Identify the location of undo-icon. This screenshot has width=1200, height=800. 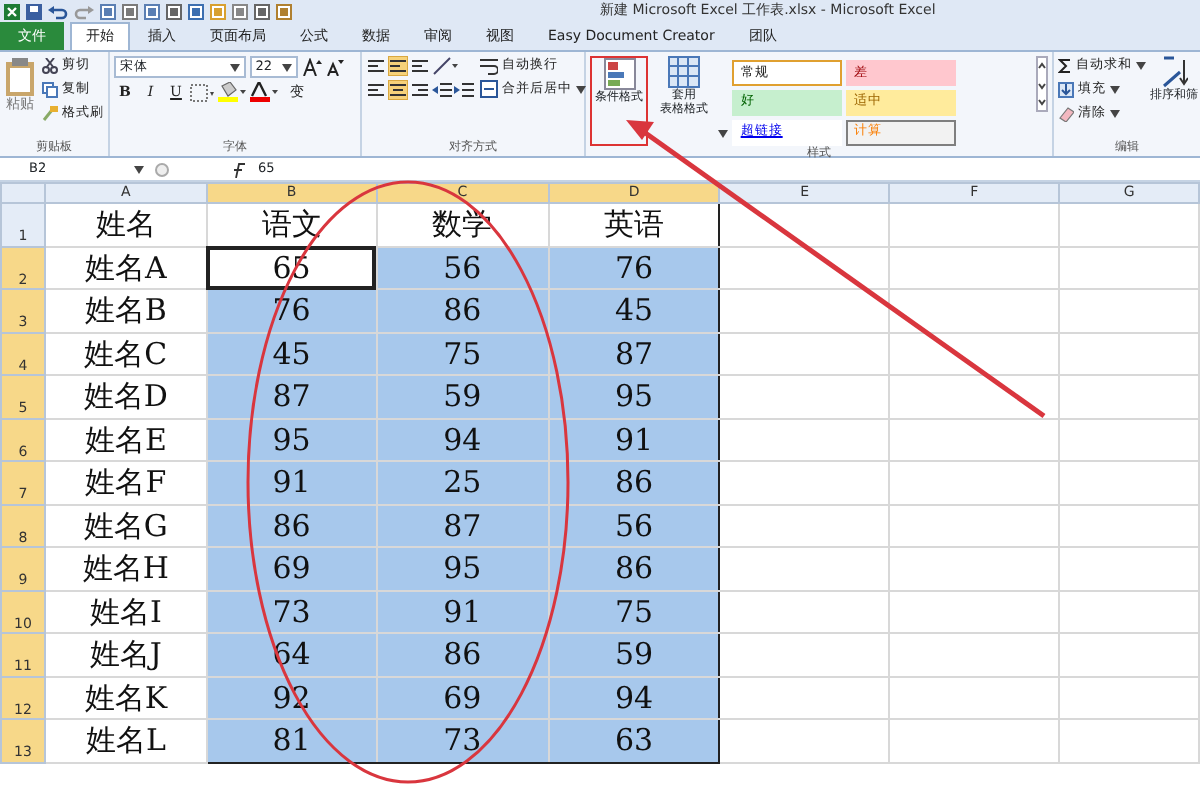
(58, 11).